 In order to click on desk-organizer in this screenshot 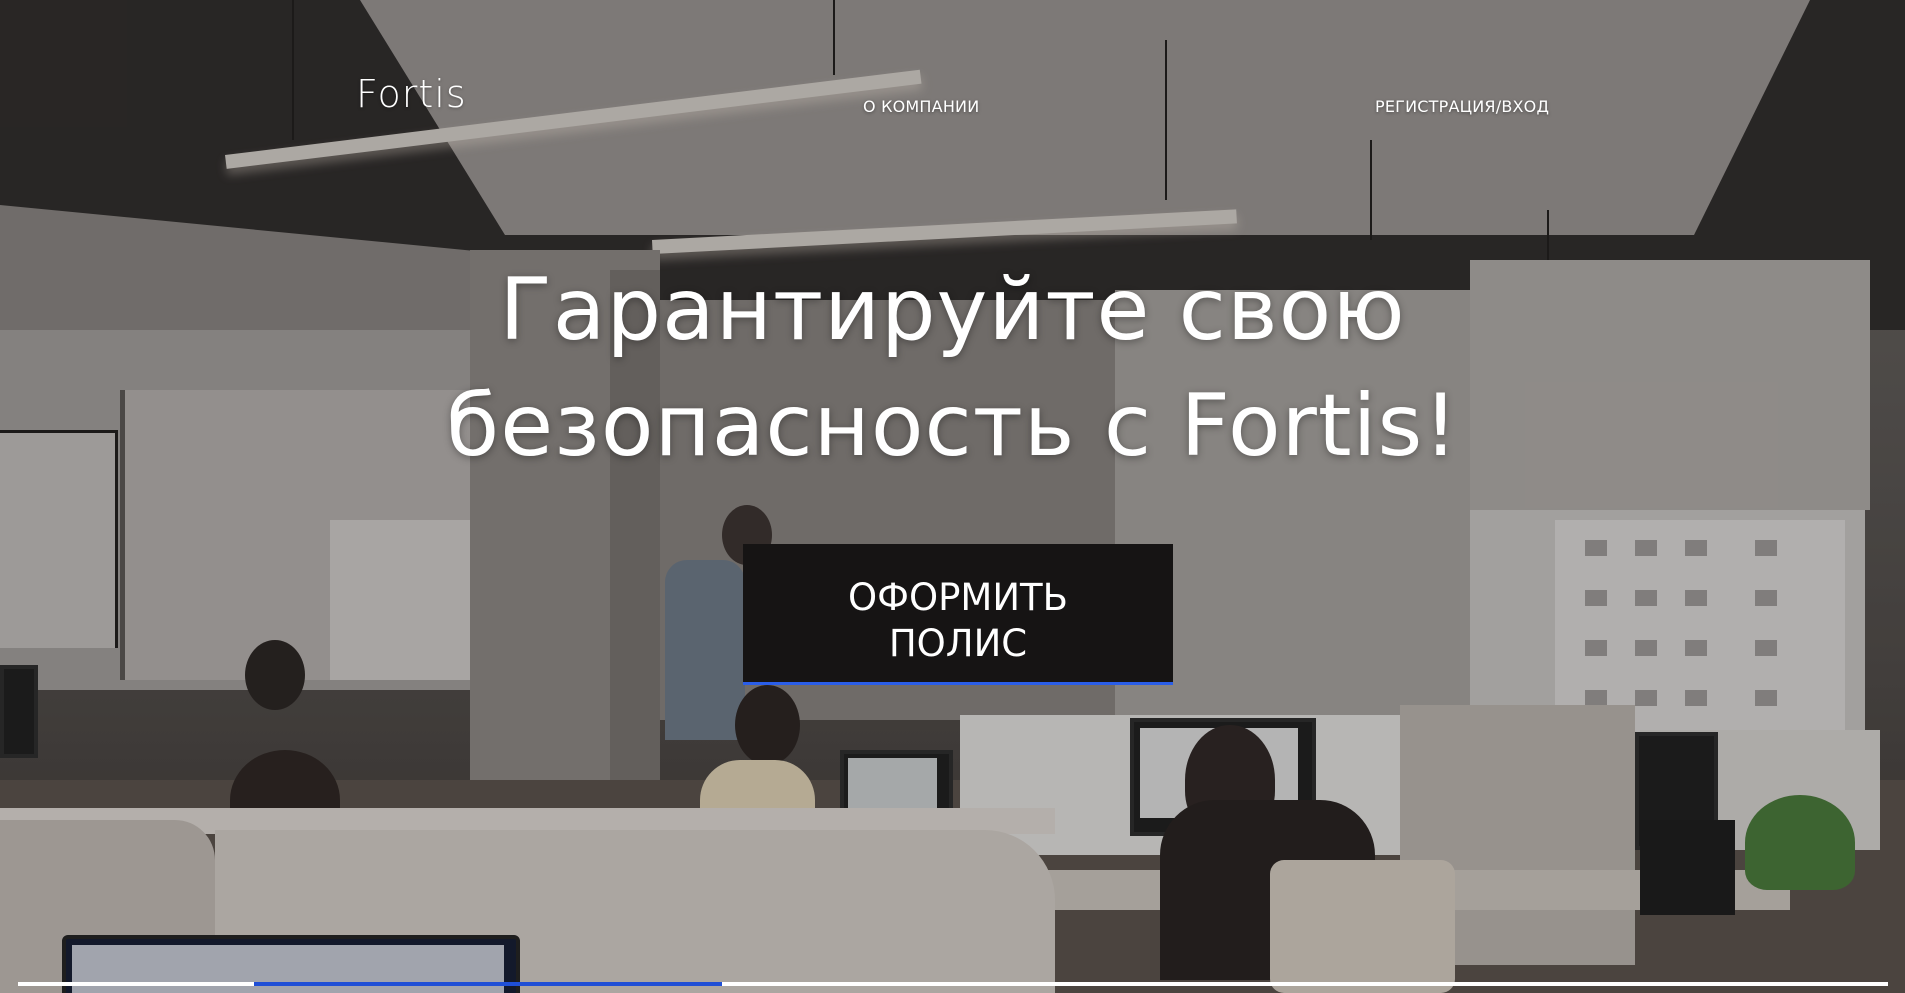, I will do `click(1687, 867)`.